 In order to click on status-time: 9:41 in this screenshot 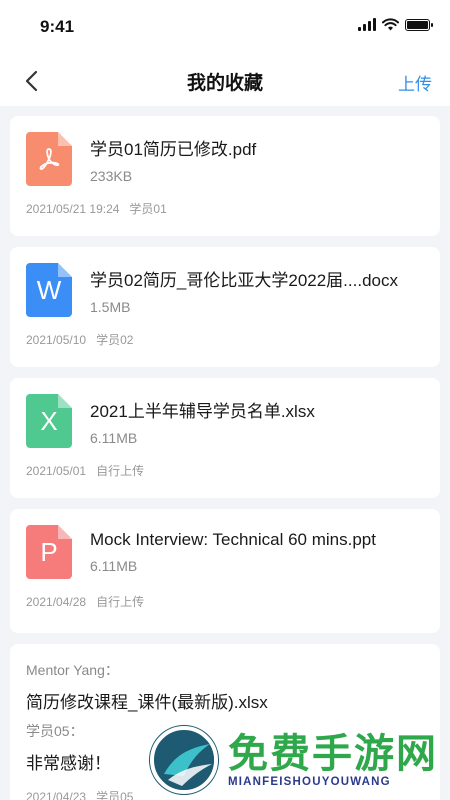, I will do `click(57, 26)`.